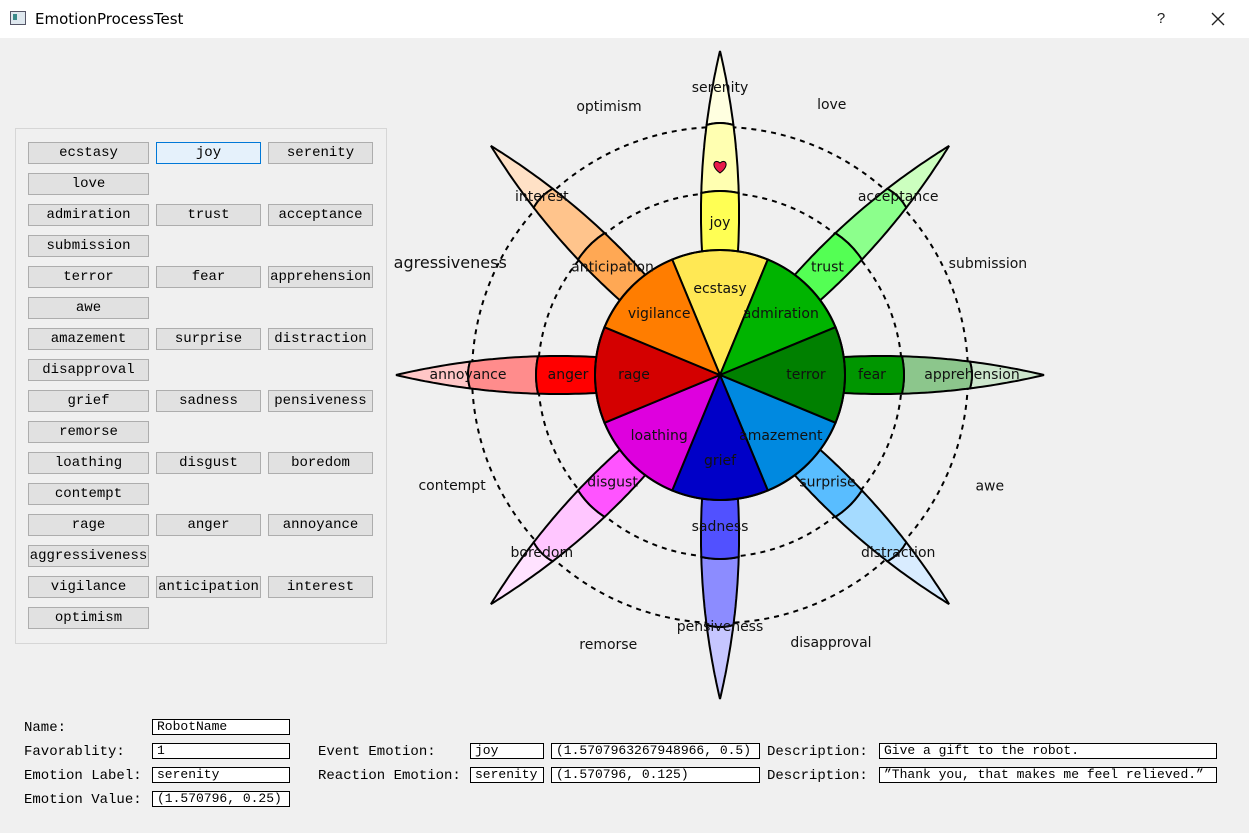 The image size is (1249, 833). What do you see at coordinates (88, 432) in the screenshot?
I see `remorse-button: remorse` at bounding box center [88, 432].